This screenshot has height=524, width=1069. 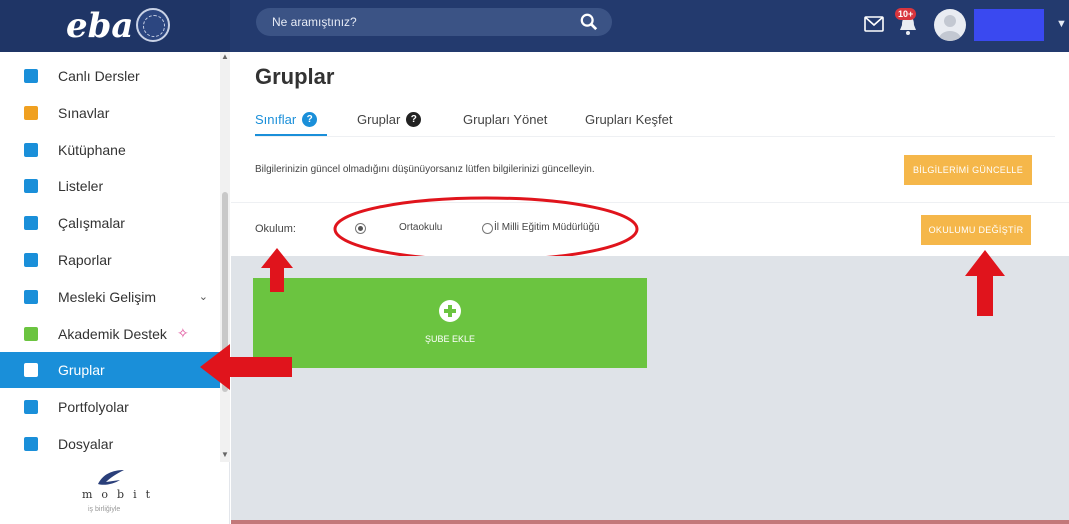 I want to click on bar-chart-icon, so click(x=31, y=333).